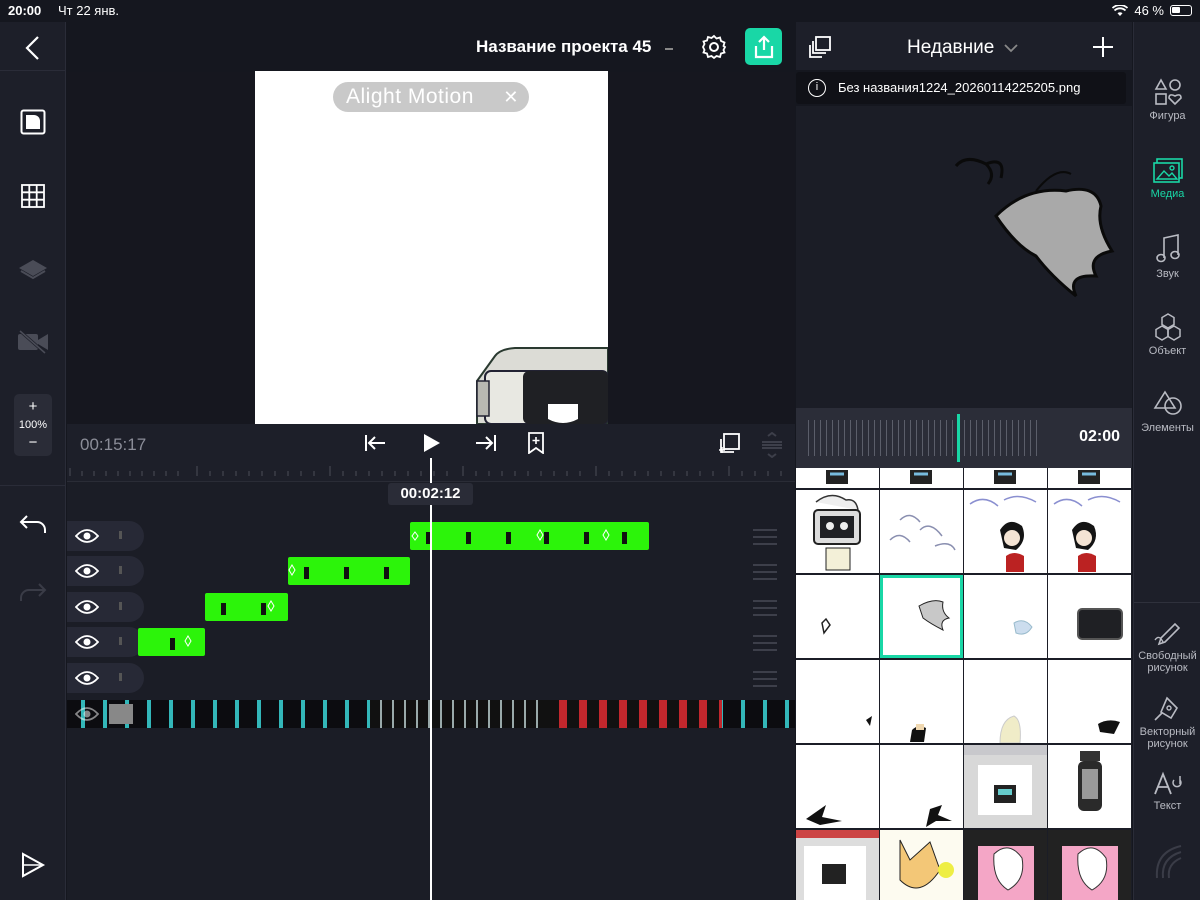  I want to click on project-canvas: Alight Motion ✕, so click(431, 247).